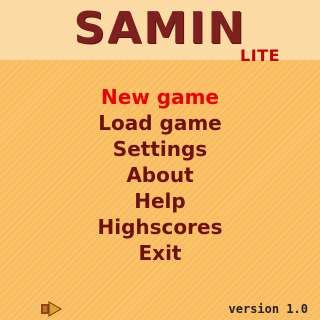 This screenshot has width=320, height=320. I want to click on menu-item-load-game: Load game, so click(160, 123).